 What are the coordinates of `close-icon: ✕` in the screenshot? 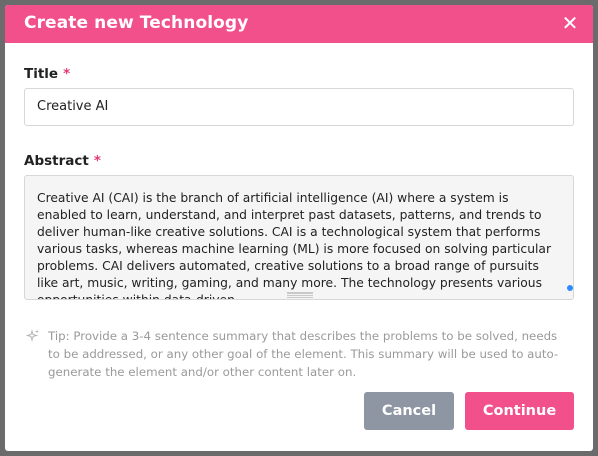 It's located at (570, 23).